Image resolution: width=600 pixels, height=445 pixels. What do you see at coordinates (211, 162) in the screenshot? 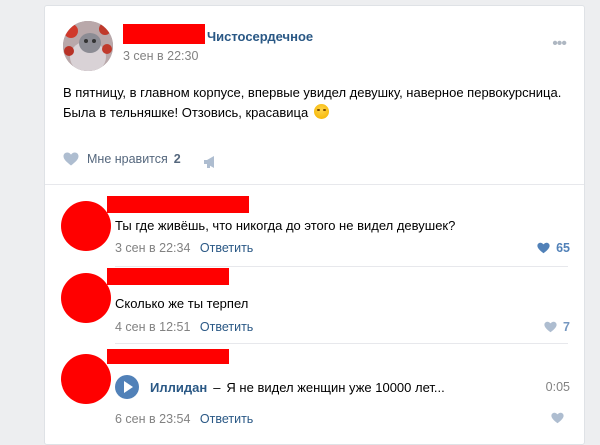
I see `share-megaphone-icon` at bounding box center [211, 162].